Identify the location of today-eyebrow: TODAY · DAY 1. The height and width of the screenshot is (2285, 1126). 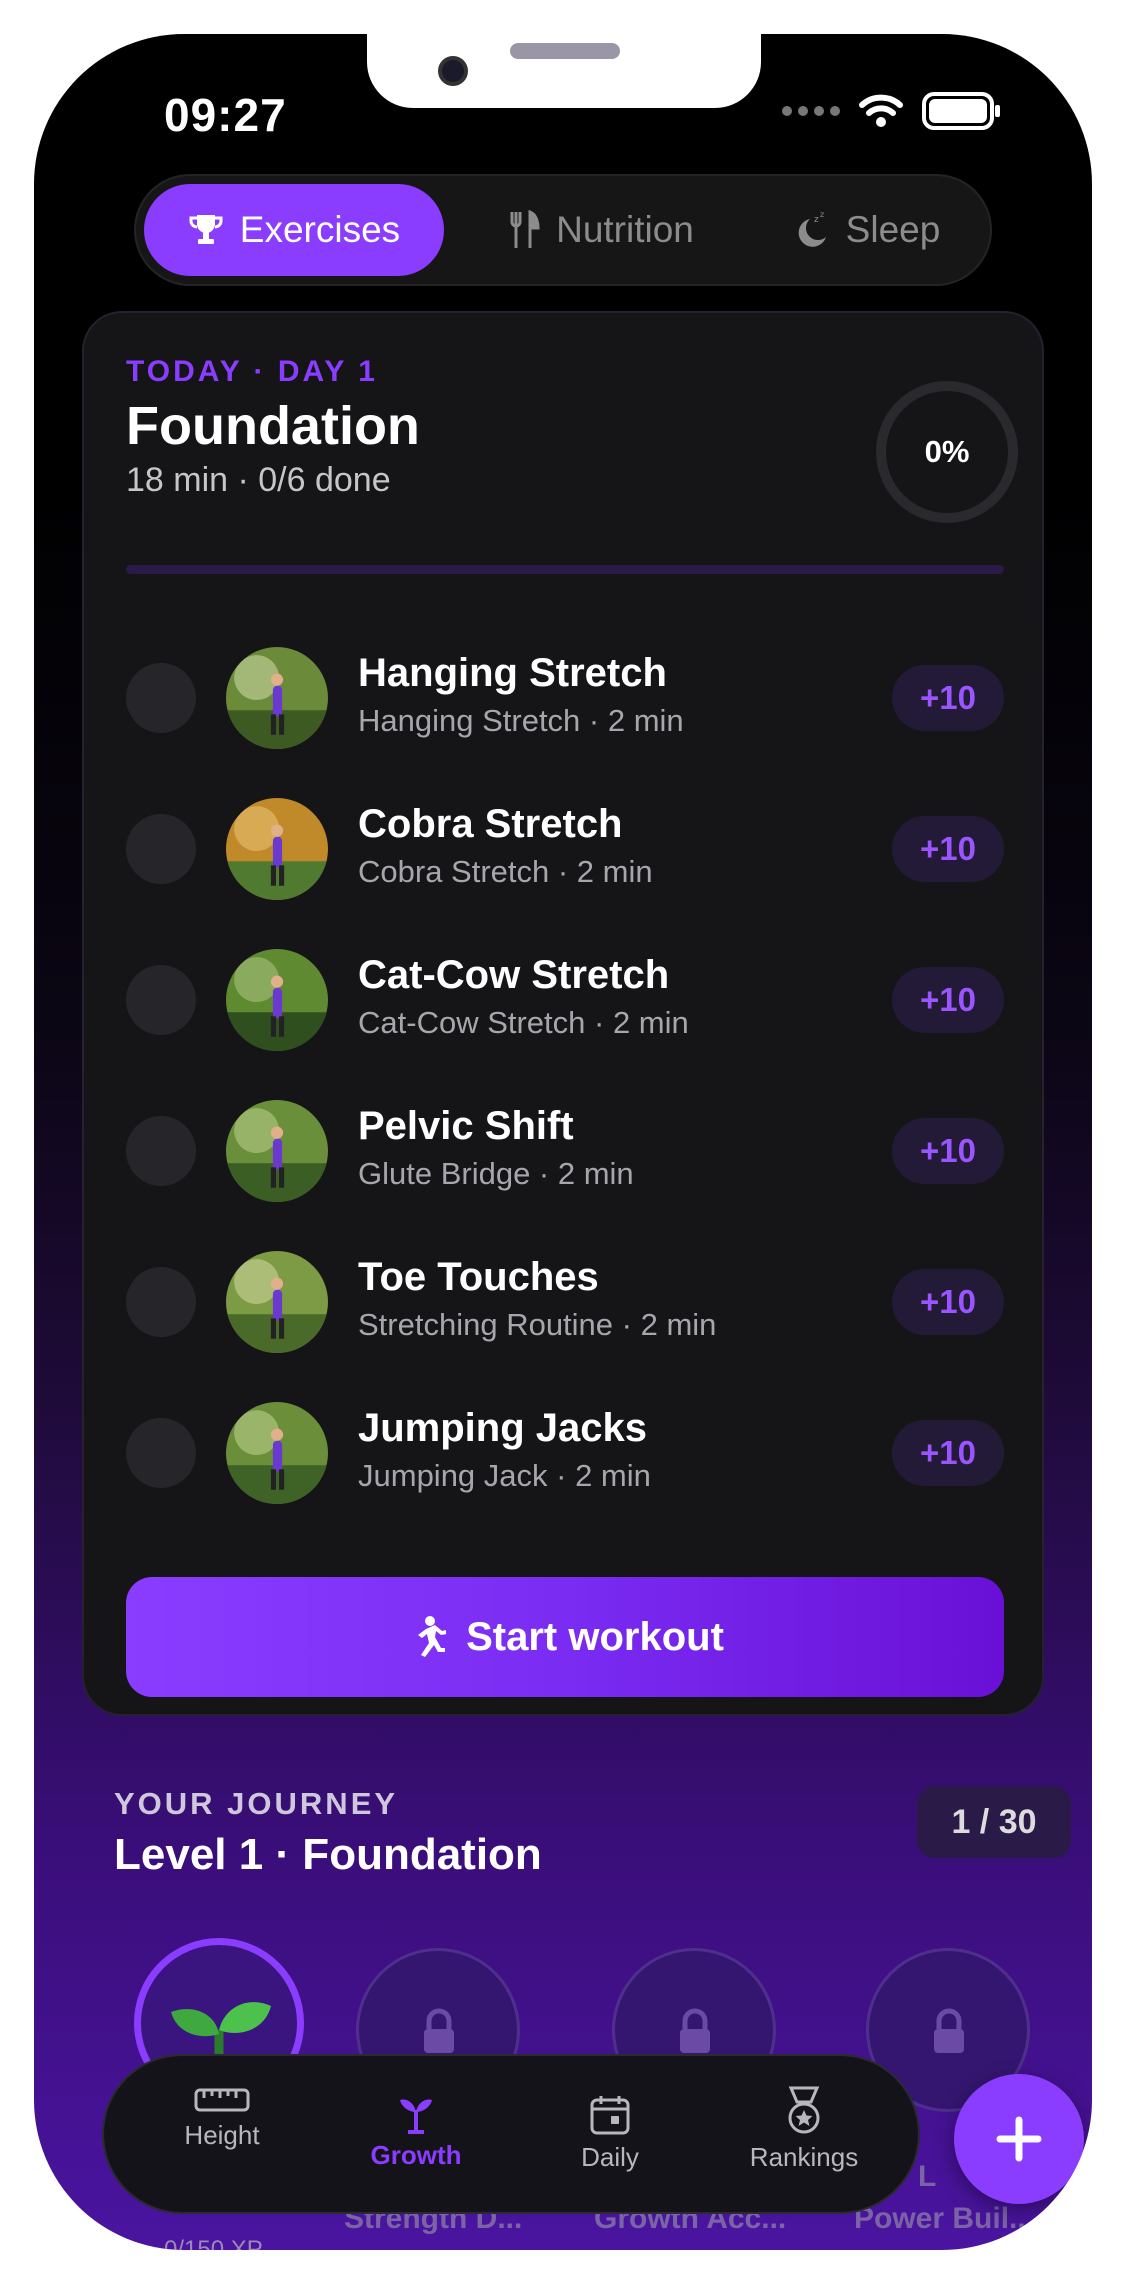
(252, 371).